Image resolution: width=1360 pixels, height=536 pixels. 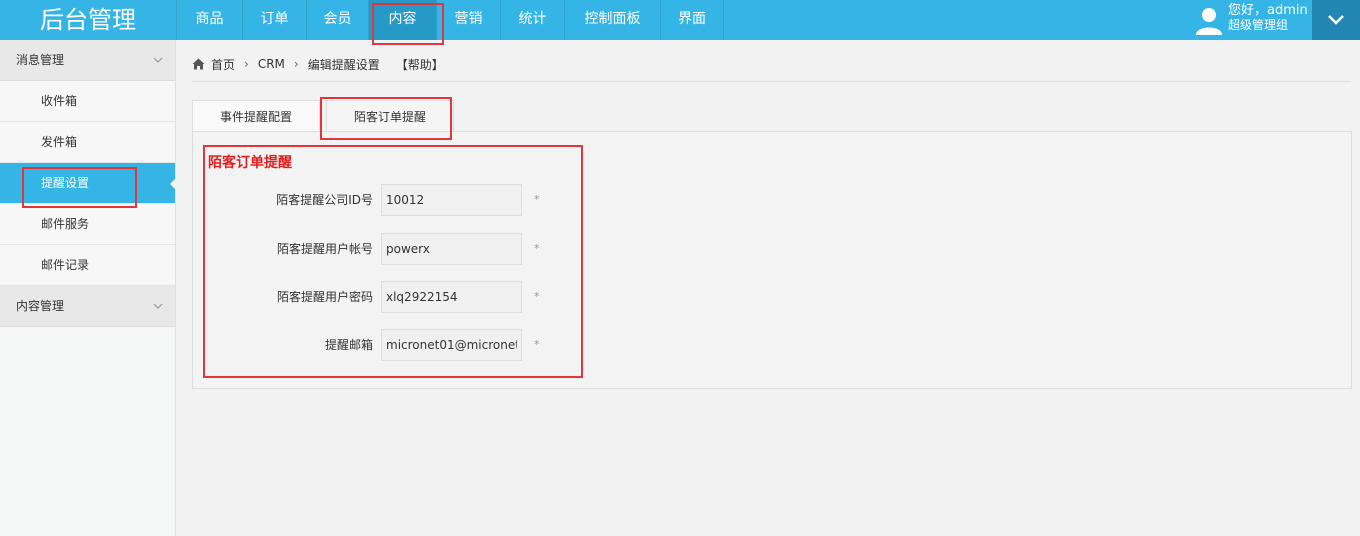 What do you see at coordinates (532, 20) in the screenshot?
I see `nav-item-statistics: 统计` at bounding box center [532, 20].